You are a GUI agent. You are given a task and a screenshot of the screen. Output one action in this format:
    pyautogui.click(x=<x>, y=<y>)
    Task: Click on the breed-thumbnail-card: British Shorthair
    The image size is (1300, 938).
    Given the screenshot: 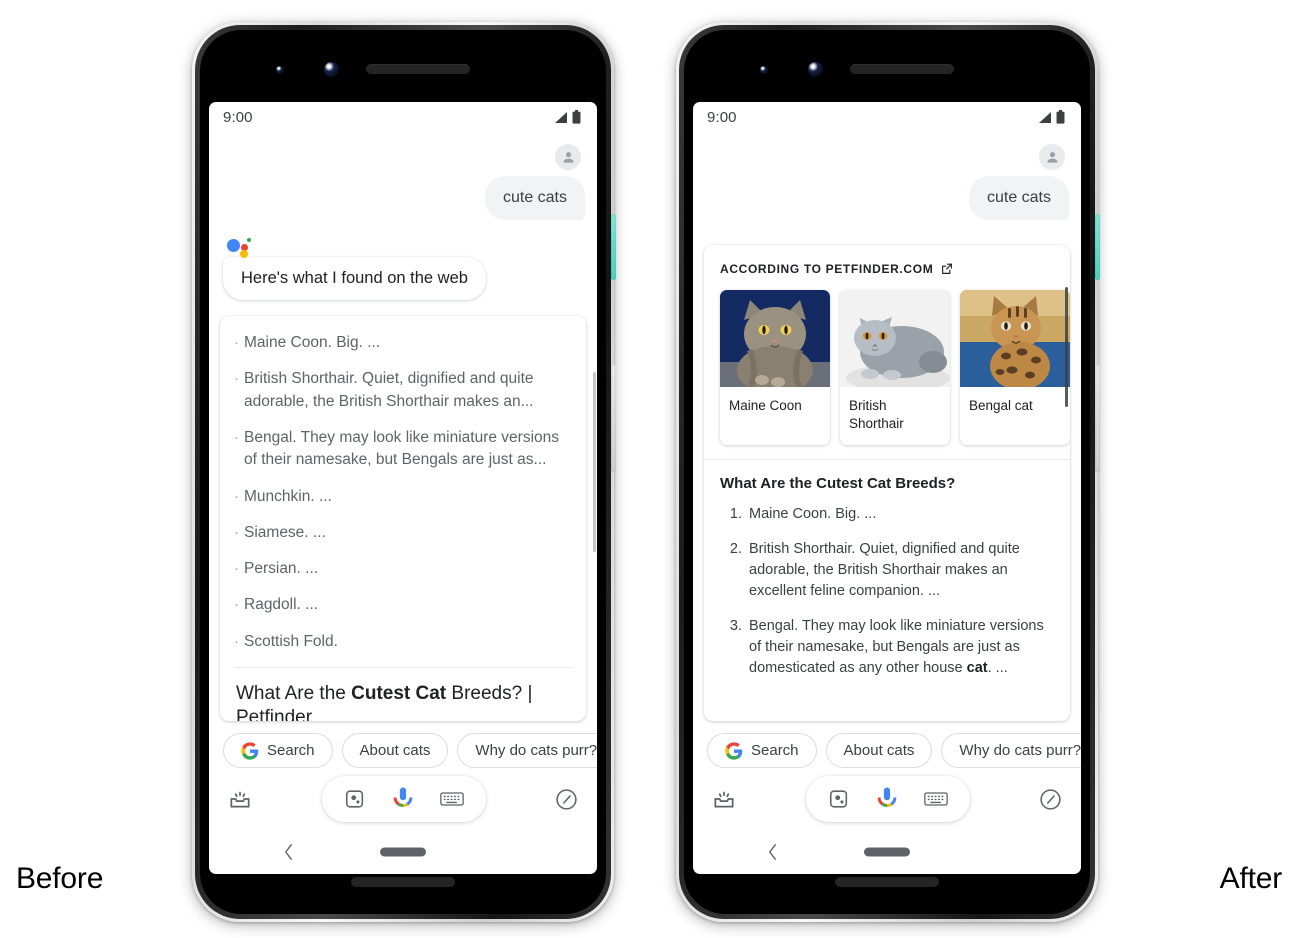 What is the action you would take?
    pyautogui.click(x=895, y=367)
    